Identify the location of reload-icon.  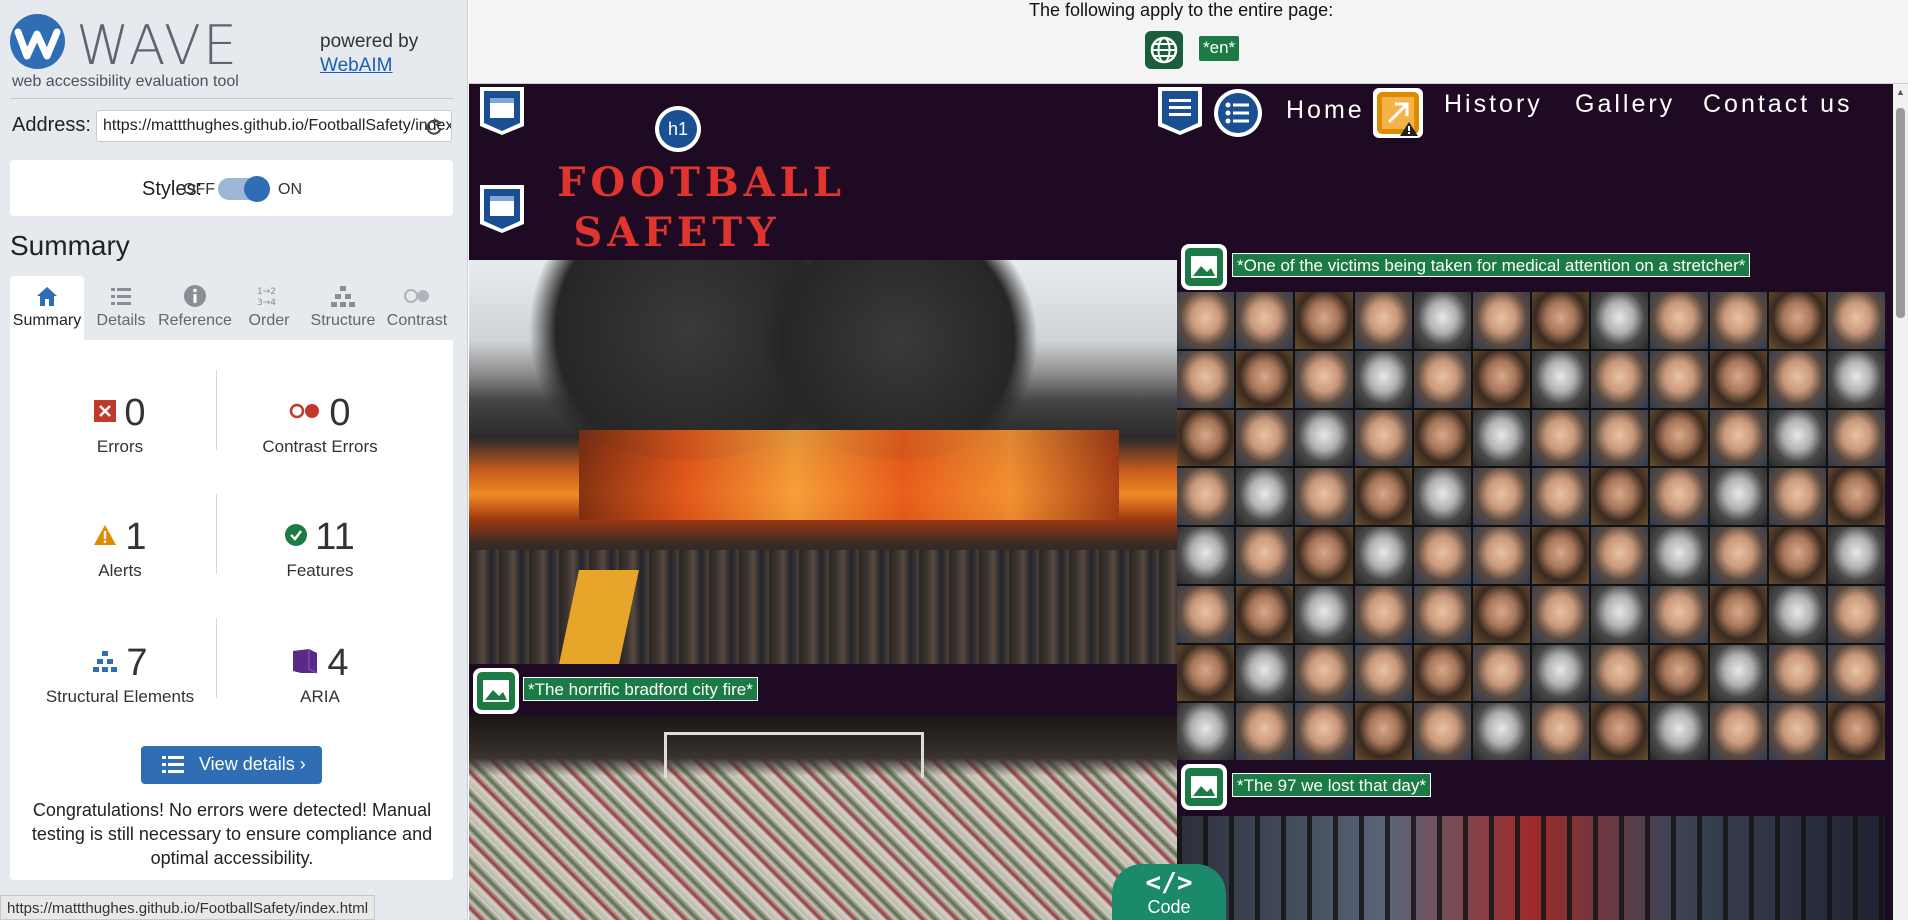
(434, 127).